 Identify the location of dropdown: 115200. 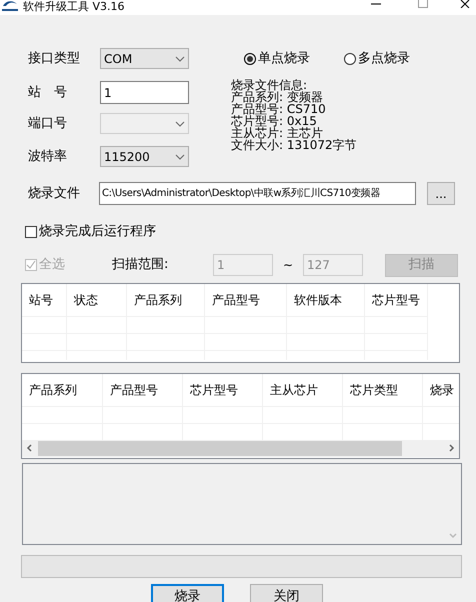
(144, 156).